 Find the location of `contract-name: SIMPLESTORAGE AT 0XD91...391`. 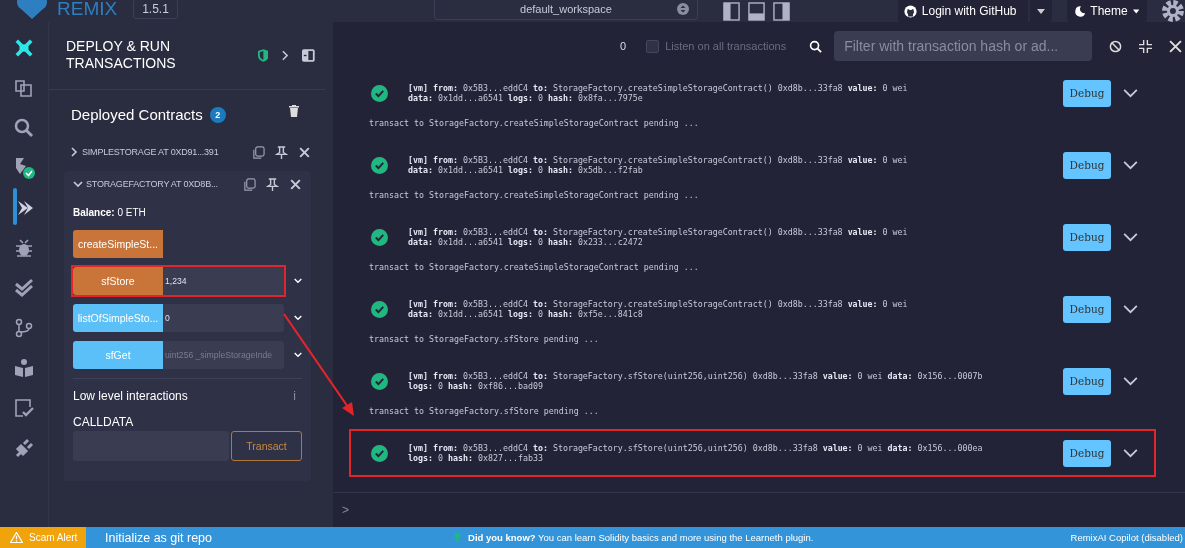

contract-name: SIMPLESTORAGE AT 0XD91...391 is located at coordinates (150, 152).